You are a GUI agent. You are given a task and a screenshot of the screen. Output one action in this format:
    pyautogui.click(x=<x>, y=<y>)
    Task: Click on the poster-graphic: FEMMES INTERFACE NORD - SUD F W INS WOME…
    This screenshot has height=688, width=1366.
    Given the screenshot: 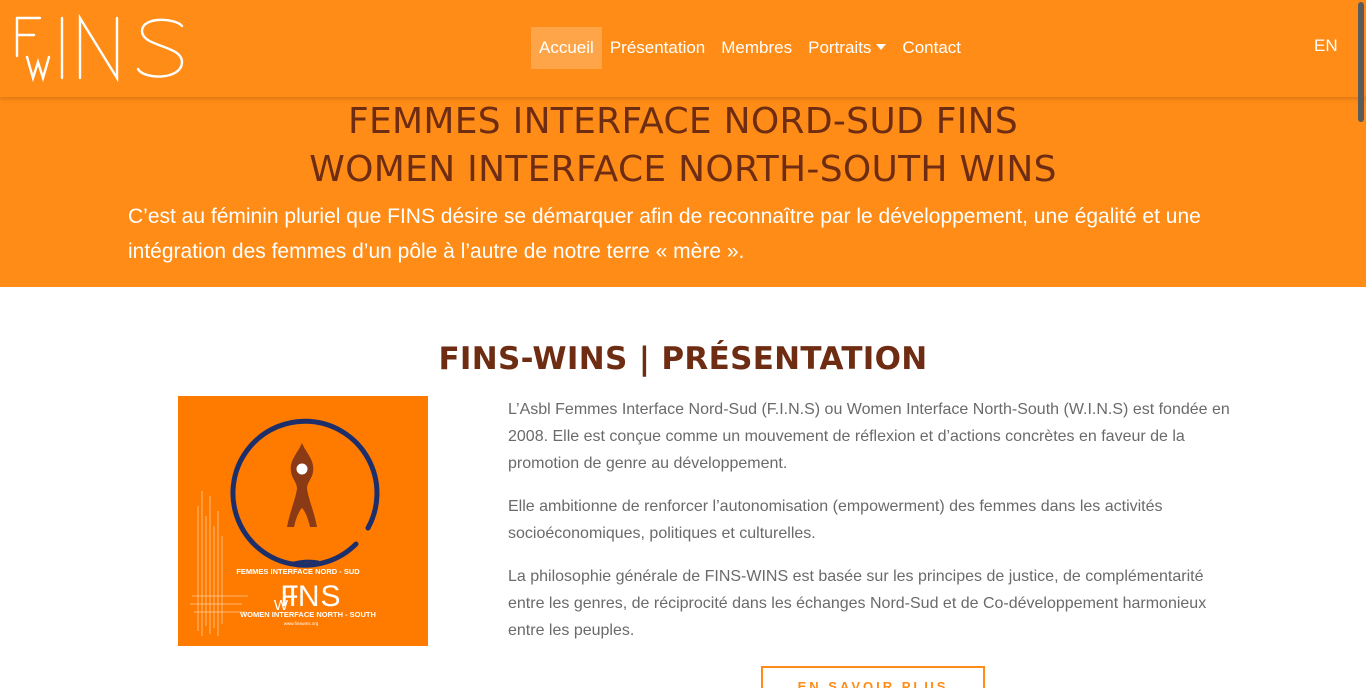 What is the action you would take?
    pyautogui.click(x=285, y=527)
    